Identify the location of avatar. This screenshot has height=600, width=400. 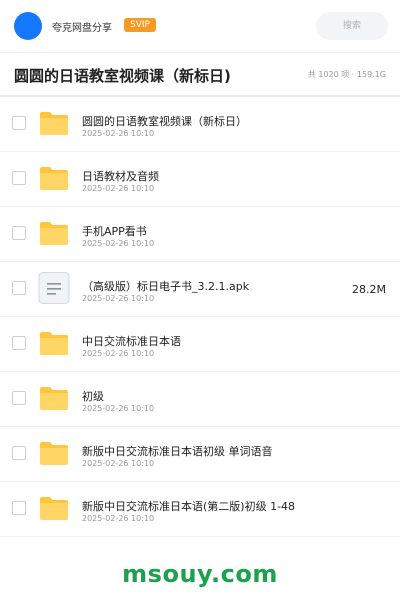
(28, 26).